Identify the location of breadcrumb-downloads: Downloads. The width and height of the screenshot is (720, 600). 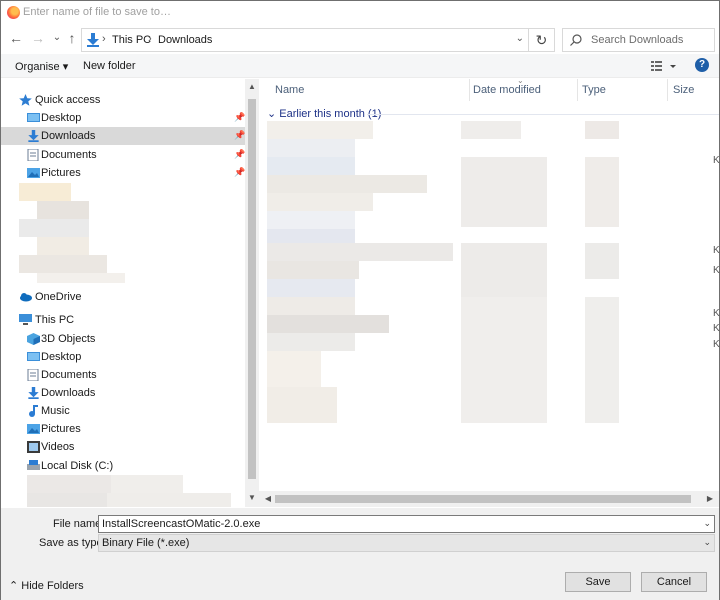
(185, 40).